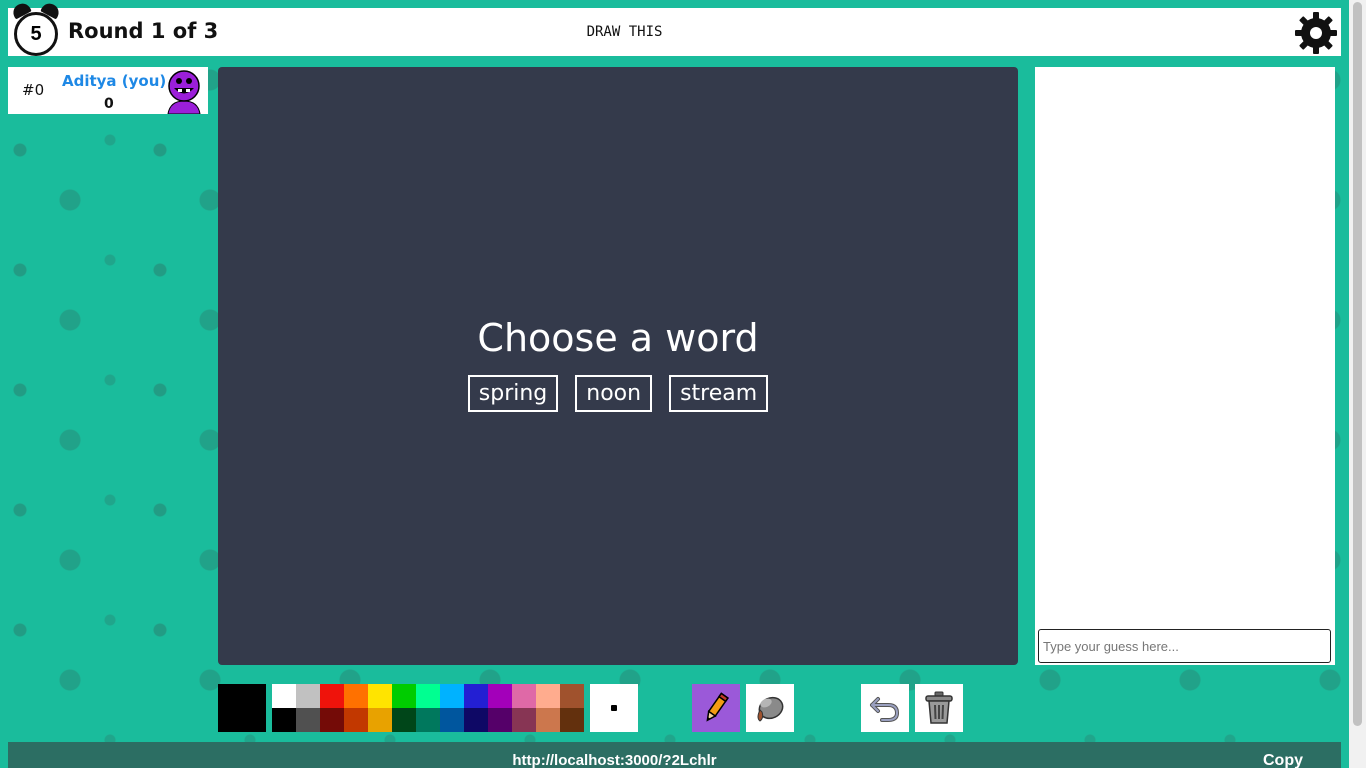 This screenshot has height=768, width=1366. I want to click on undo-icon, so click(884, 709).